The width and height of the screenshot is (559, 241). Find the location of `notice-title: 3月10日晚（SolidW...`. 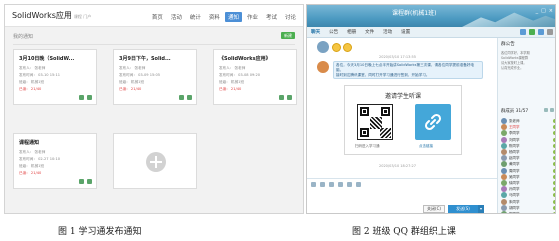

notice-title: 3月10日晚（SolidW... is located at coordinates (47, 59).